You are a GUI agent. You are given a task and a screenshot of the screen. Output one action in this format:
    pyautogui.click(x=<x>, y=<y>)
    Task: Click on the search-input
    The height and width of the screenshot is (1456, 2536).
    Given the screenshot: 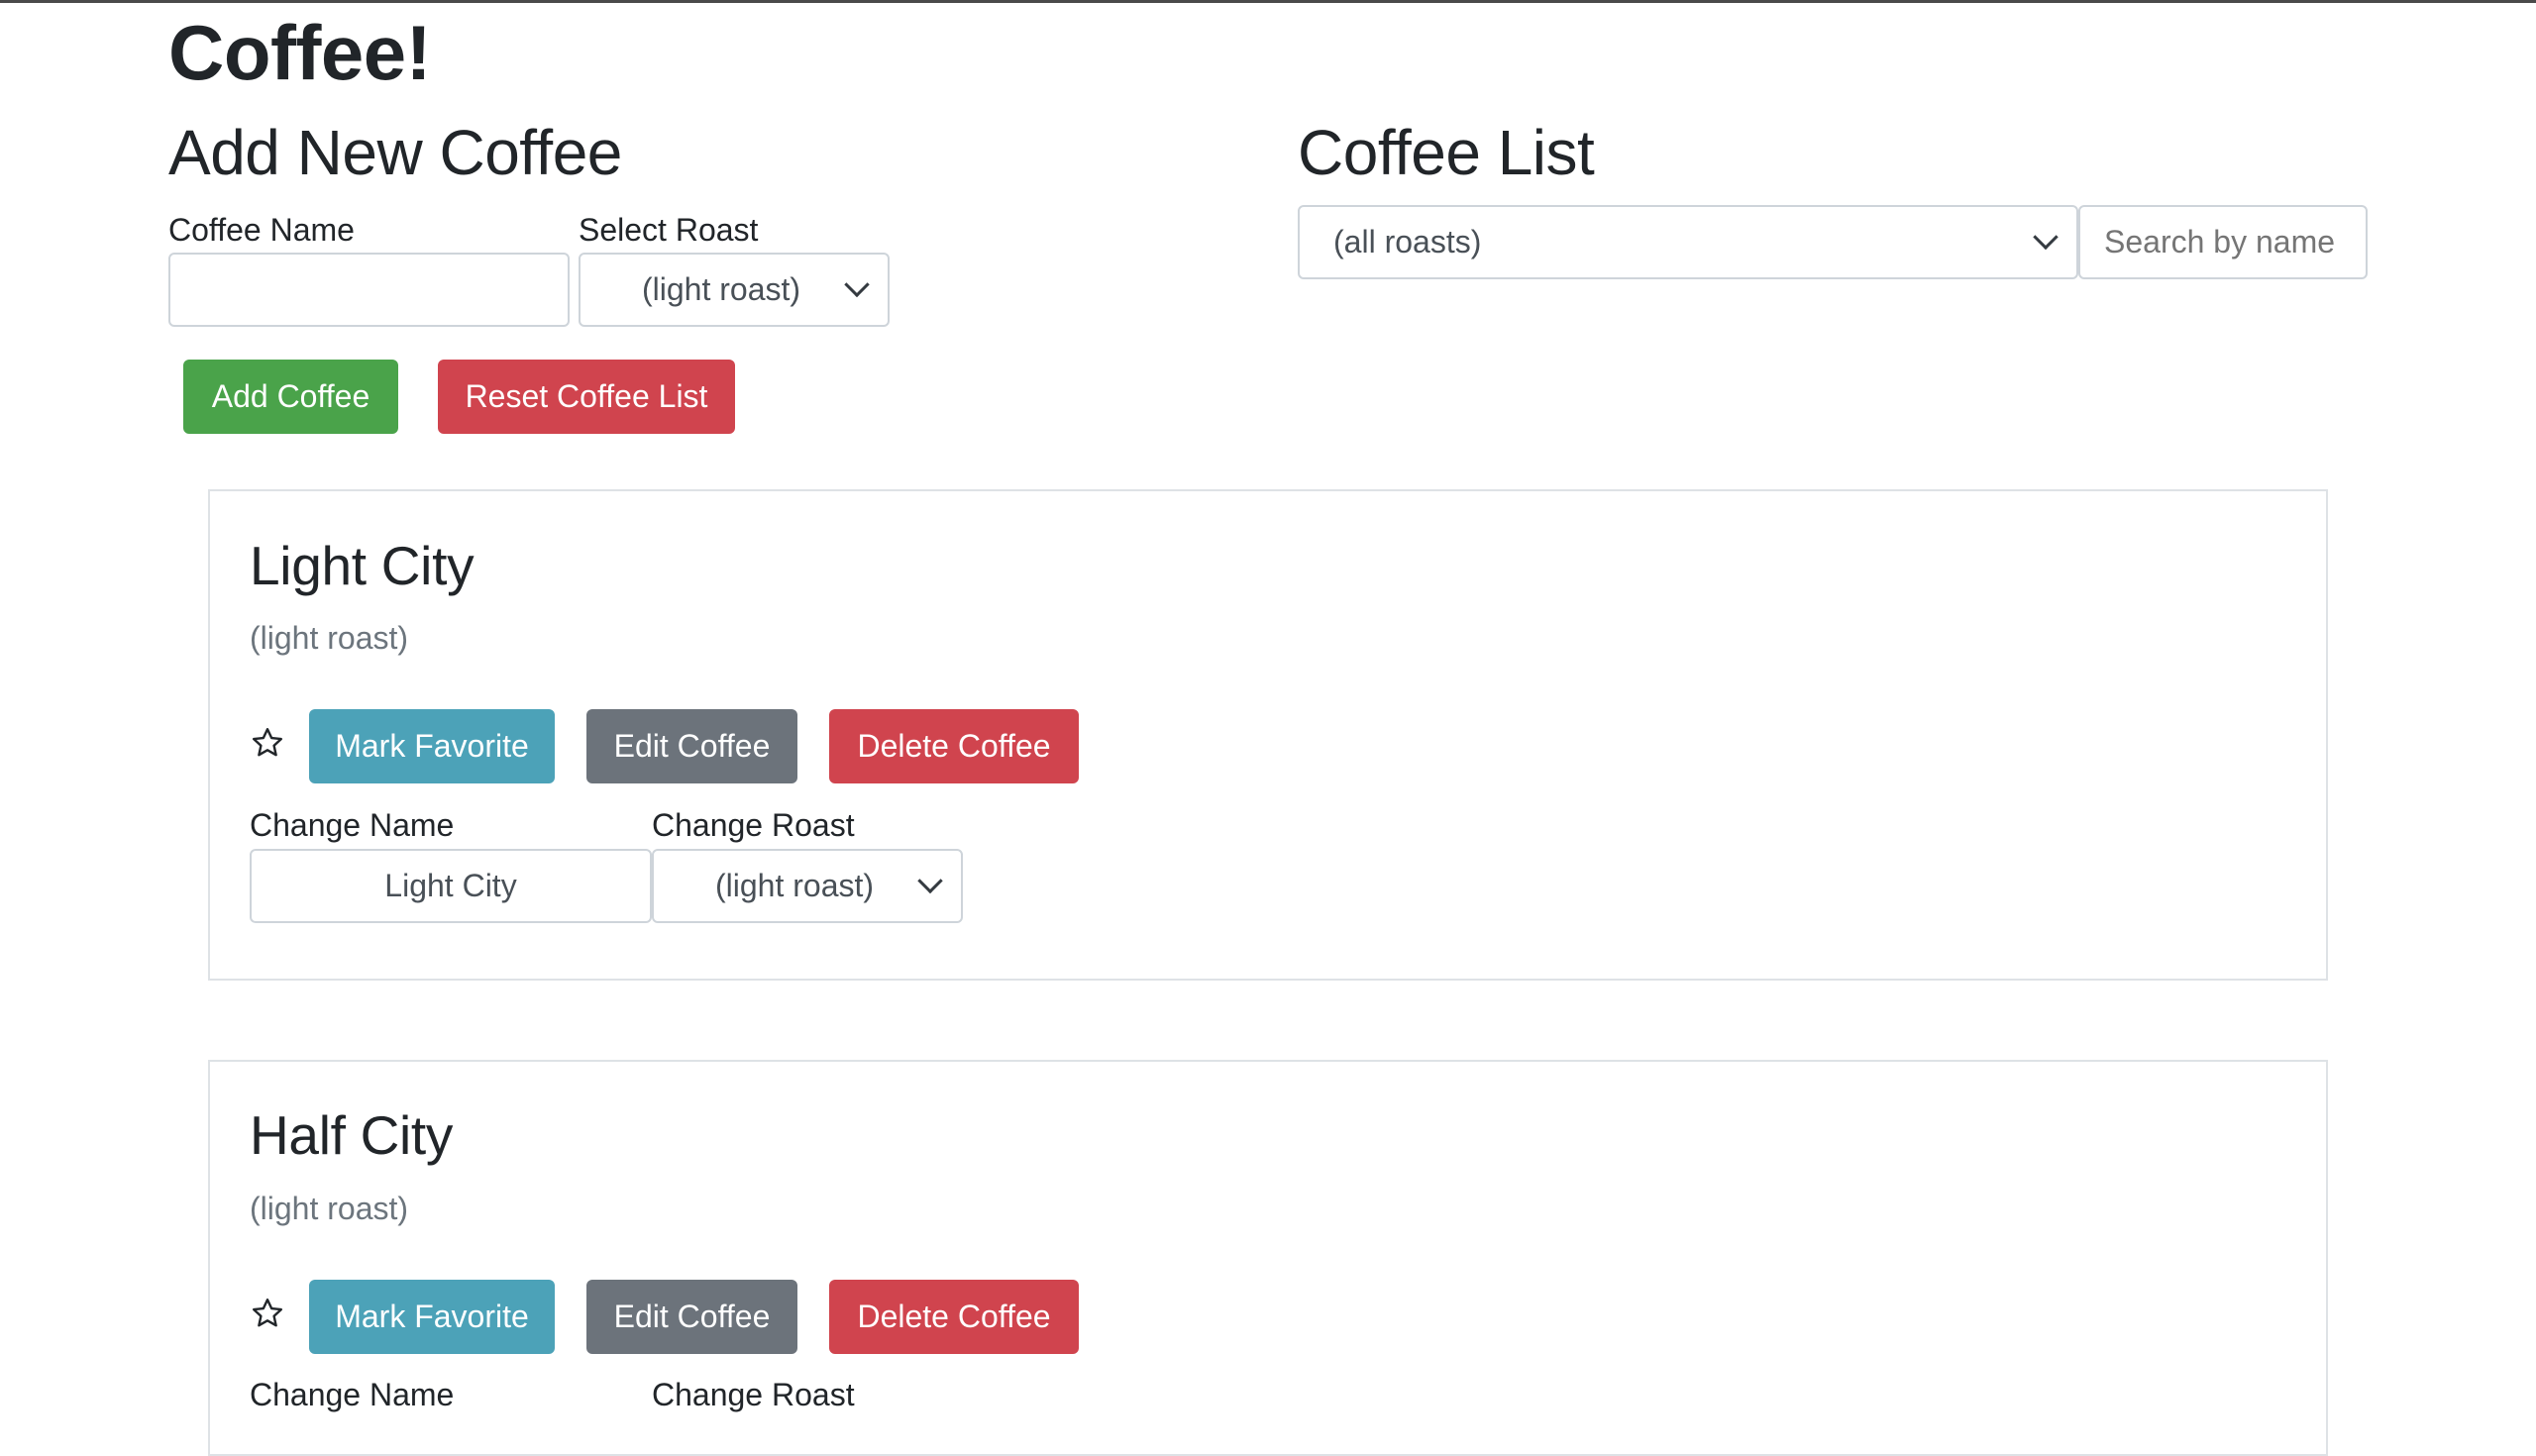 What is the action you would take?
    pyautogui.click(x=2223, y=242)
    